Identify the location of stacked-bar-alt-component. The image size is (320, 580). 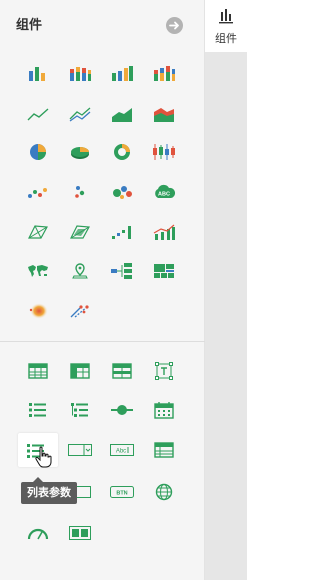
(164, 73).